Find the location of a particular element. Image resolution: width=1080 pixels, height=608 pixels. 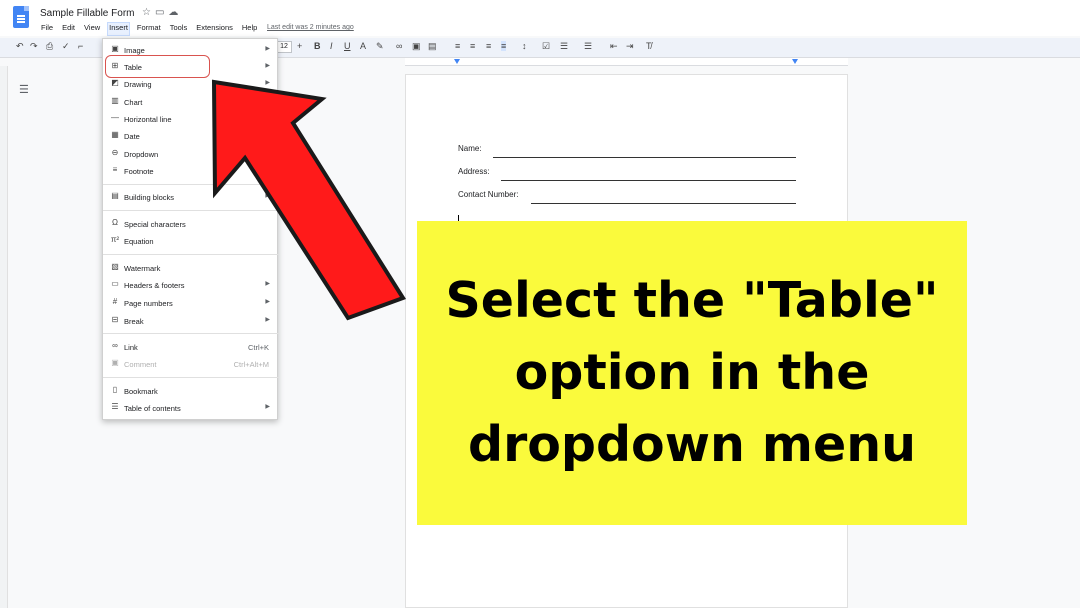

menu-item-horizontal-line: — Horizontal line is located at coordinates (191, 119).